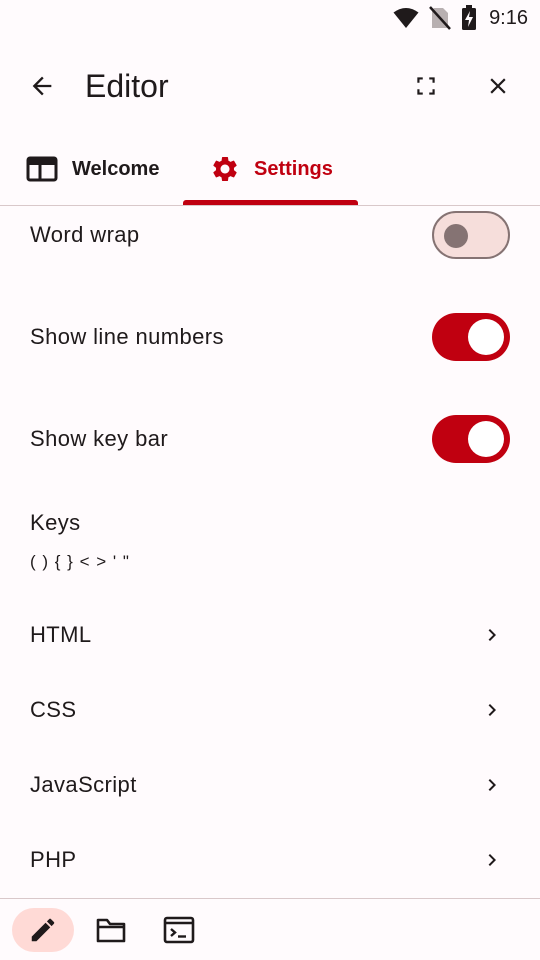  What do you see at coordinates (83, 784) in the screenshot?
I see `javascript-label: JavaScript` at bounding box center [83, 784].